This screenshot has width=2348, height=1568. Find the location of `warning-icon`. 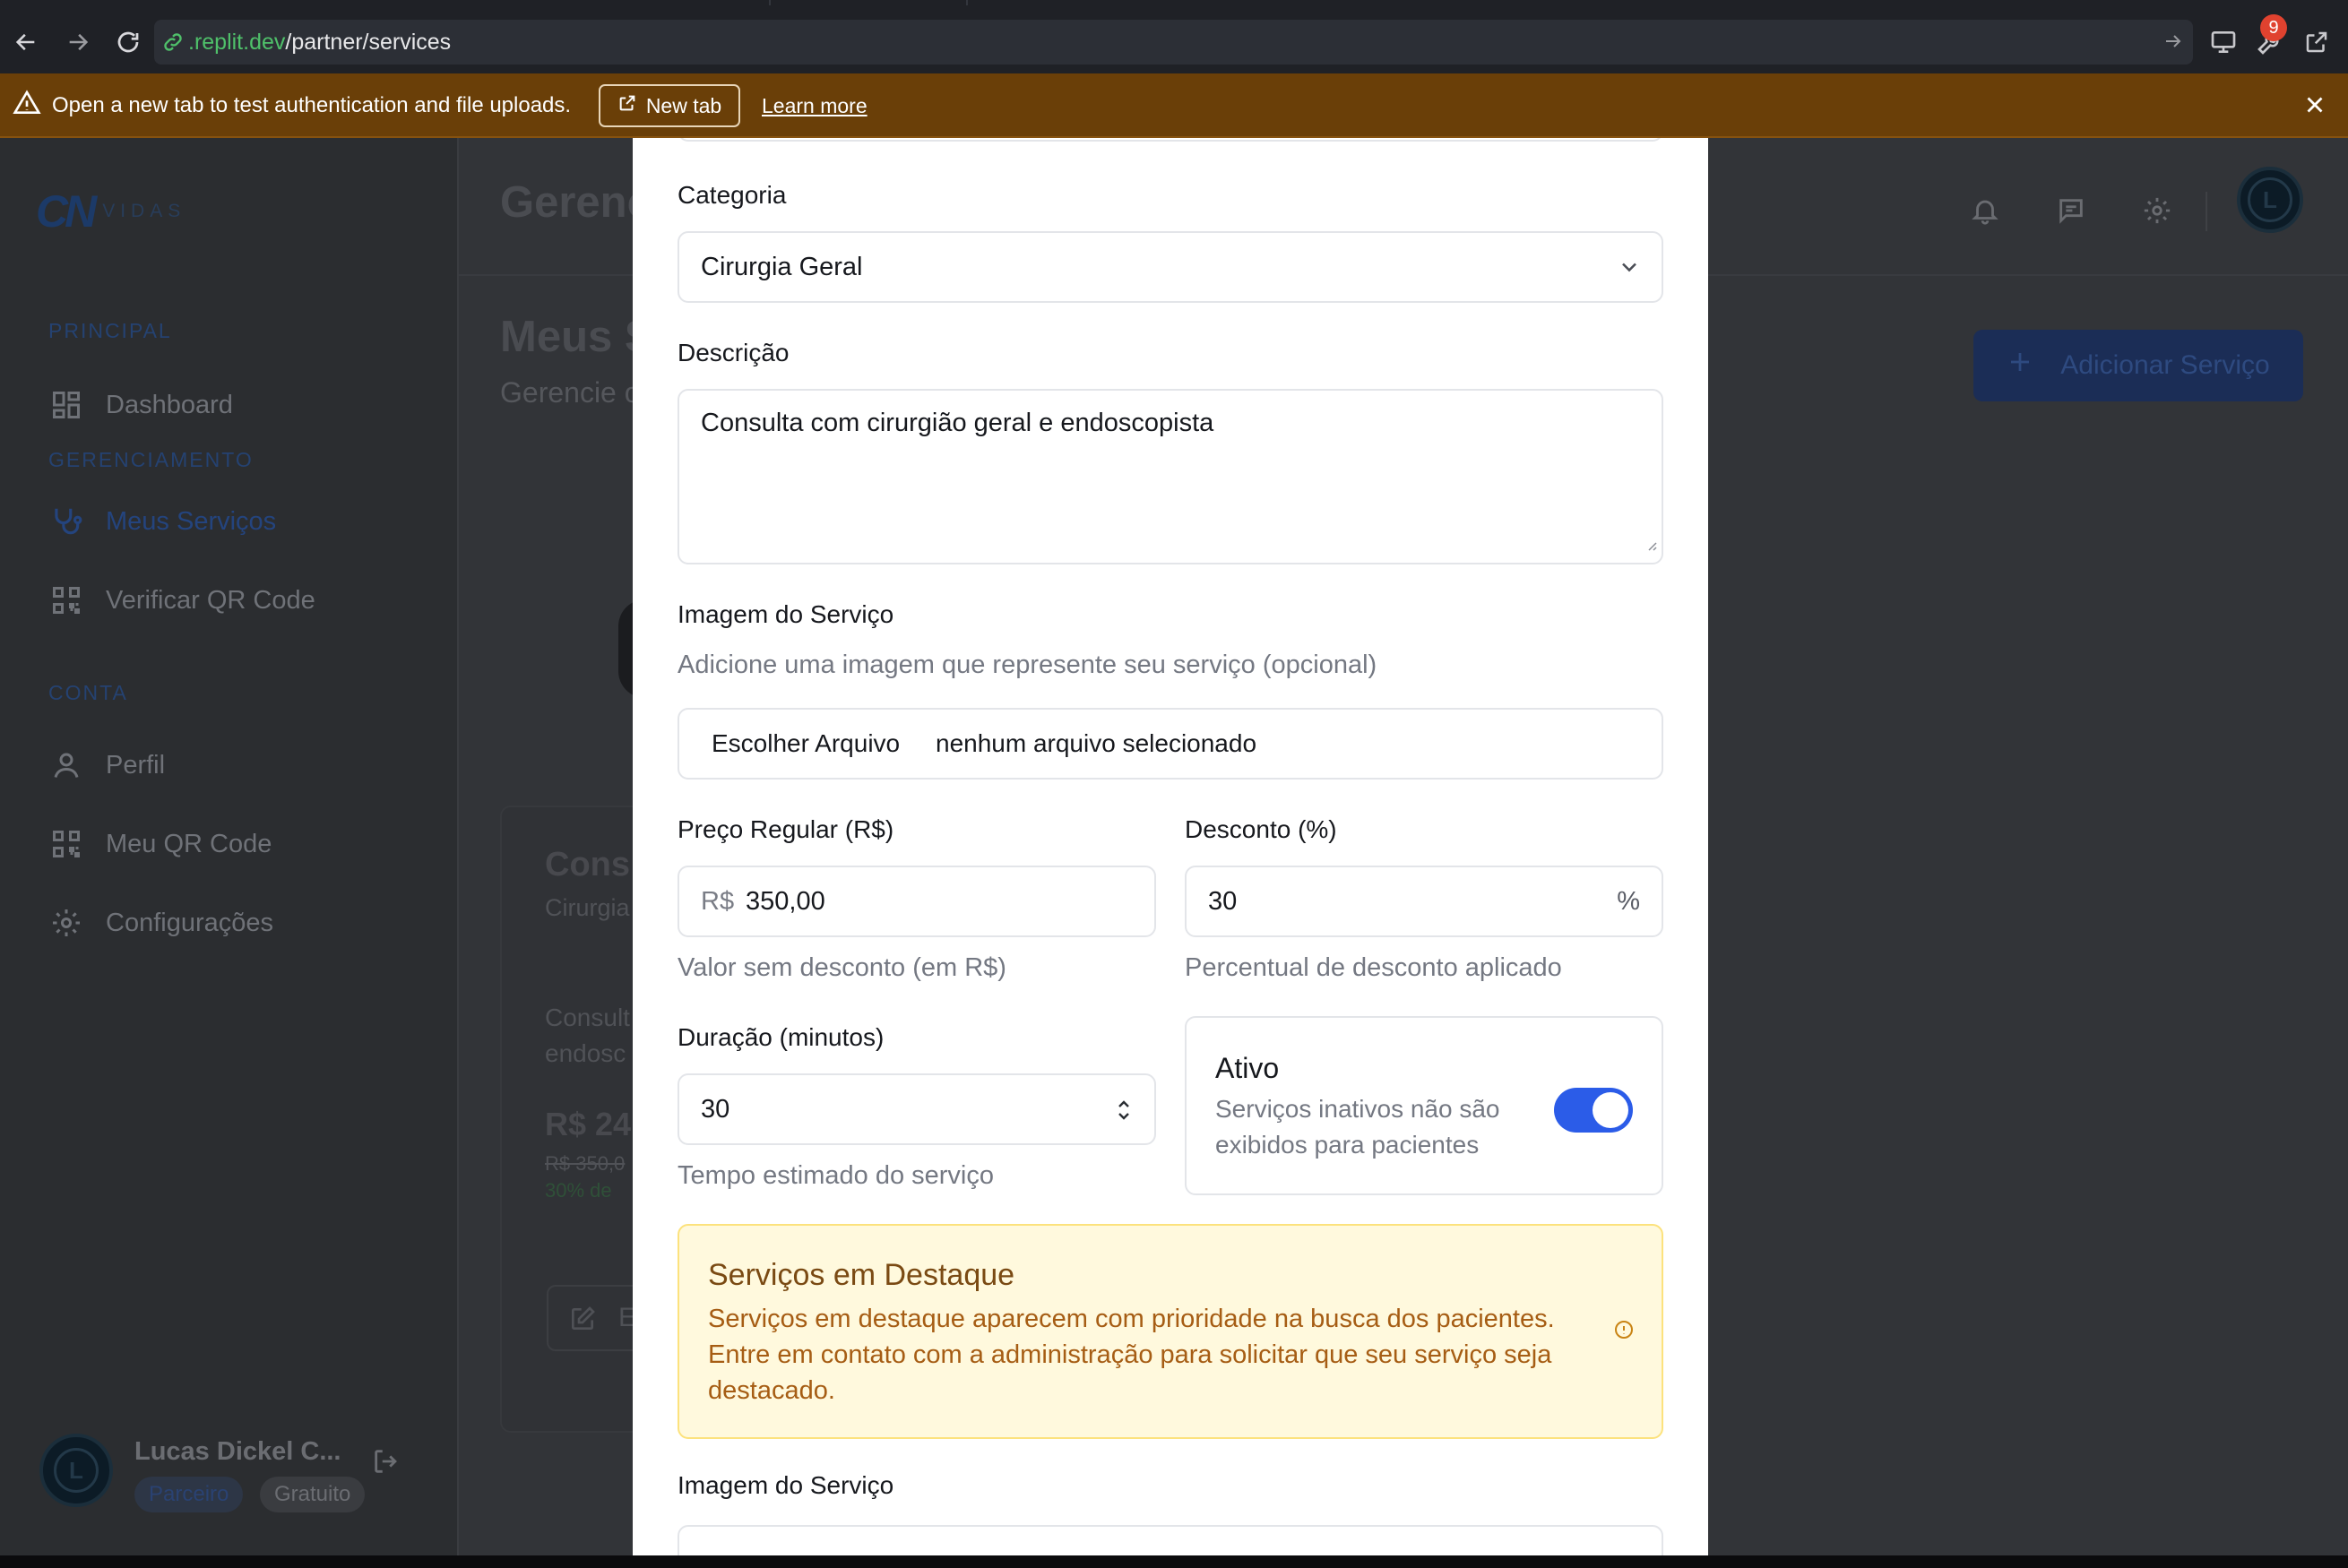

warning-icon is located at coordinates (27, 106).